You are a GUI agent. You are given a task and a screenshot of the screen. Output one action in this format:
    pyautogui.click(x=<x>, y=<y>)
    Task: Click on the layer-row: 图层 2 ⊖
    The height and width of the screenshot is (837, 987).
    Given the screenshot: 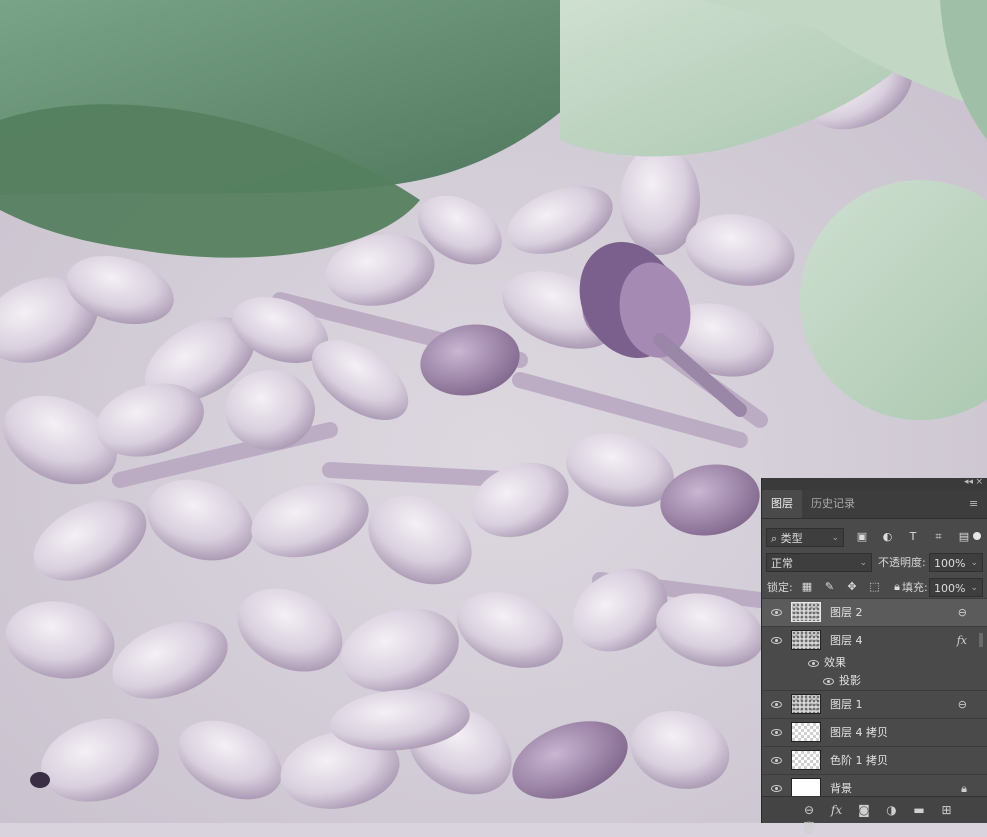 What is the action you would take?
    pyautogui.click(x=874, y=612)
    